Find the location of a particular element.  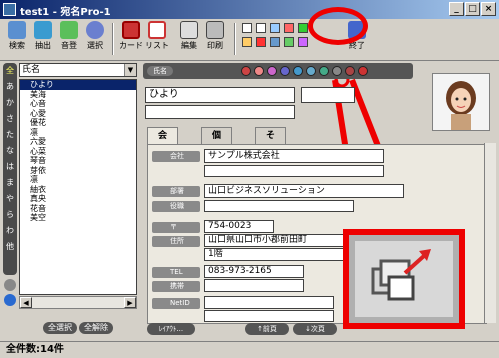

add-icon is located at coordinates (303, 28).